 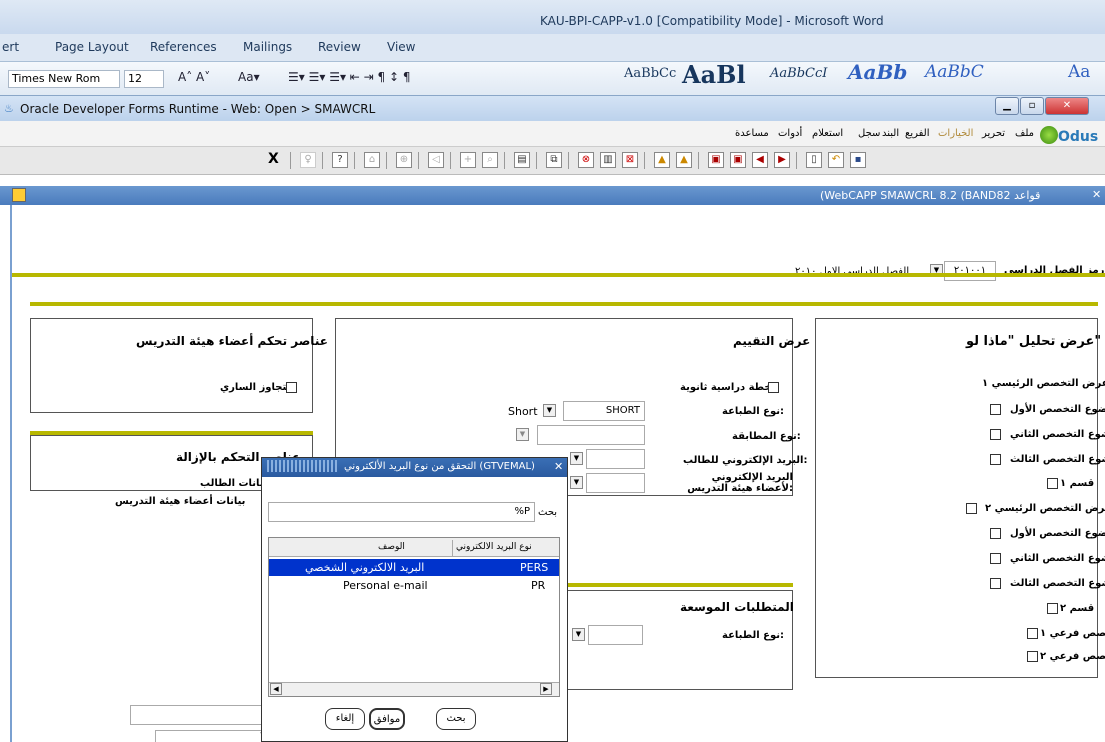 I want to click on minor1-checkbox, so click(x=1032, y=633).